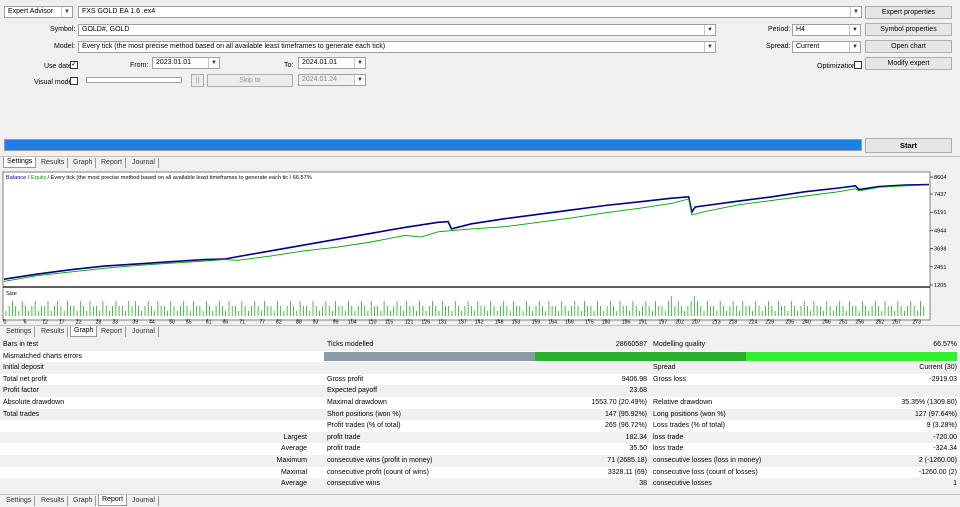 The image size is (960, 507). I want to click on x-tick-label: 137, so click(462, 322).